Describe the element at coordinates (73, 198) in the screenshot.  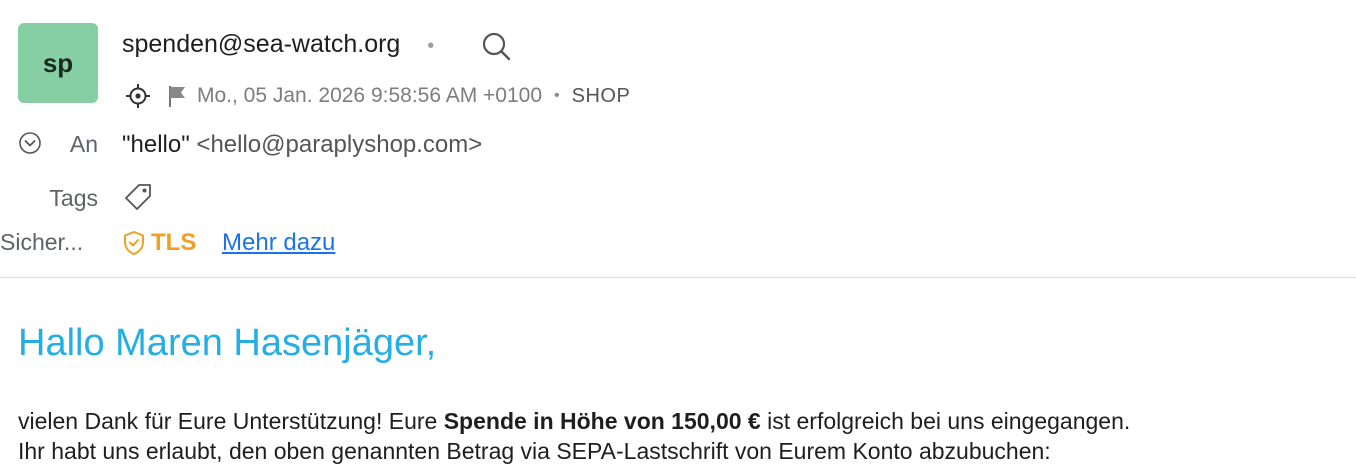
I see `tags-label: Tags` at that location.